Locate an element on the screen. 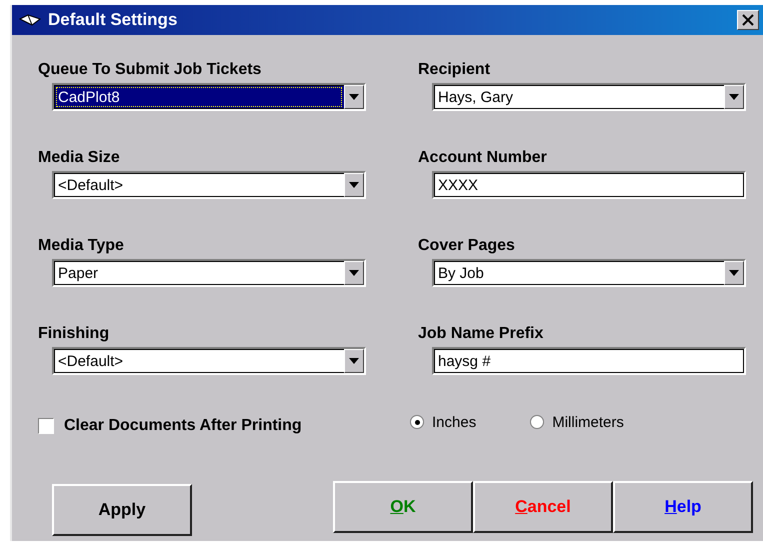  dialog-button: Help is located at coordinates (683, 507).